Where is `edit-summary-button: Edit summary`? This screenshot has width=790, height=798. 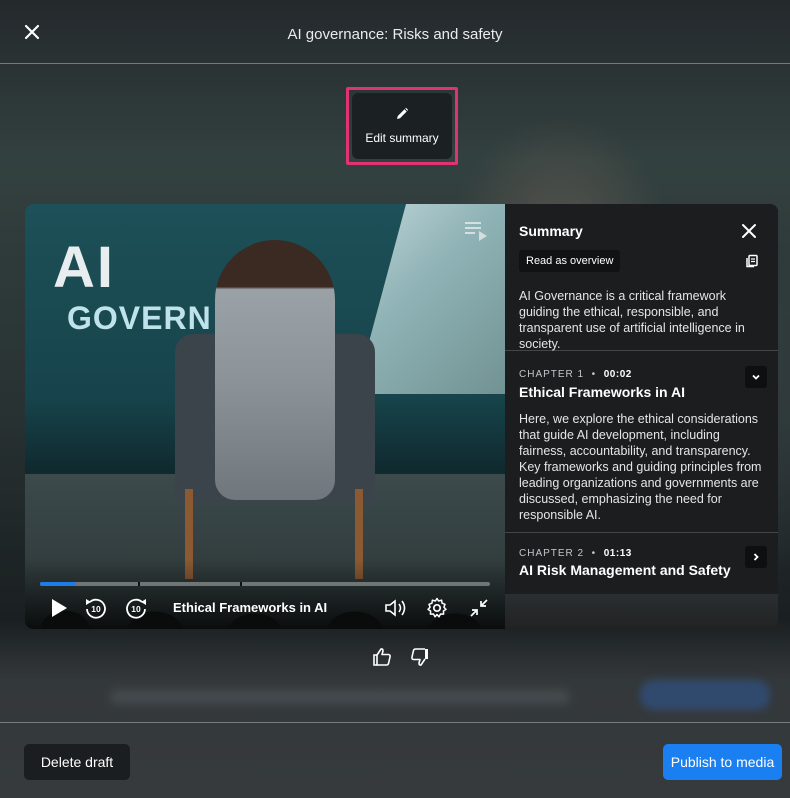
edit-summary-button: Edit summary is located at coordinates (402, 126).